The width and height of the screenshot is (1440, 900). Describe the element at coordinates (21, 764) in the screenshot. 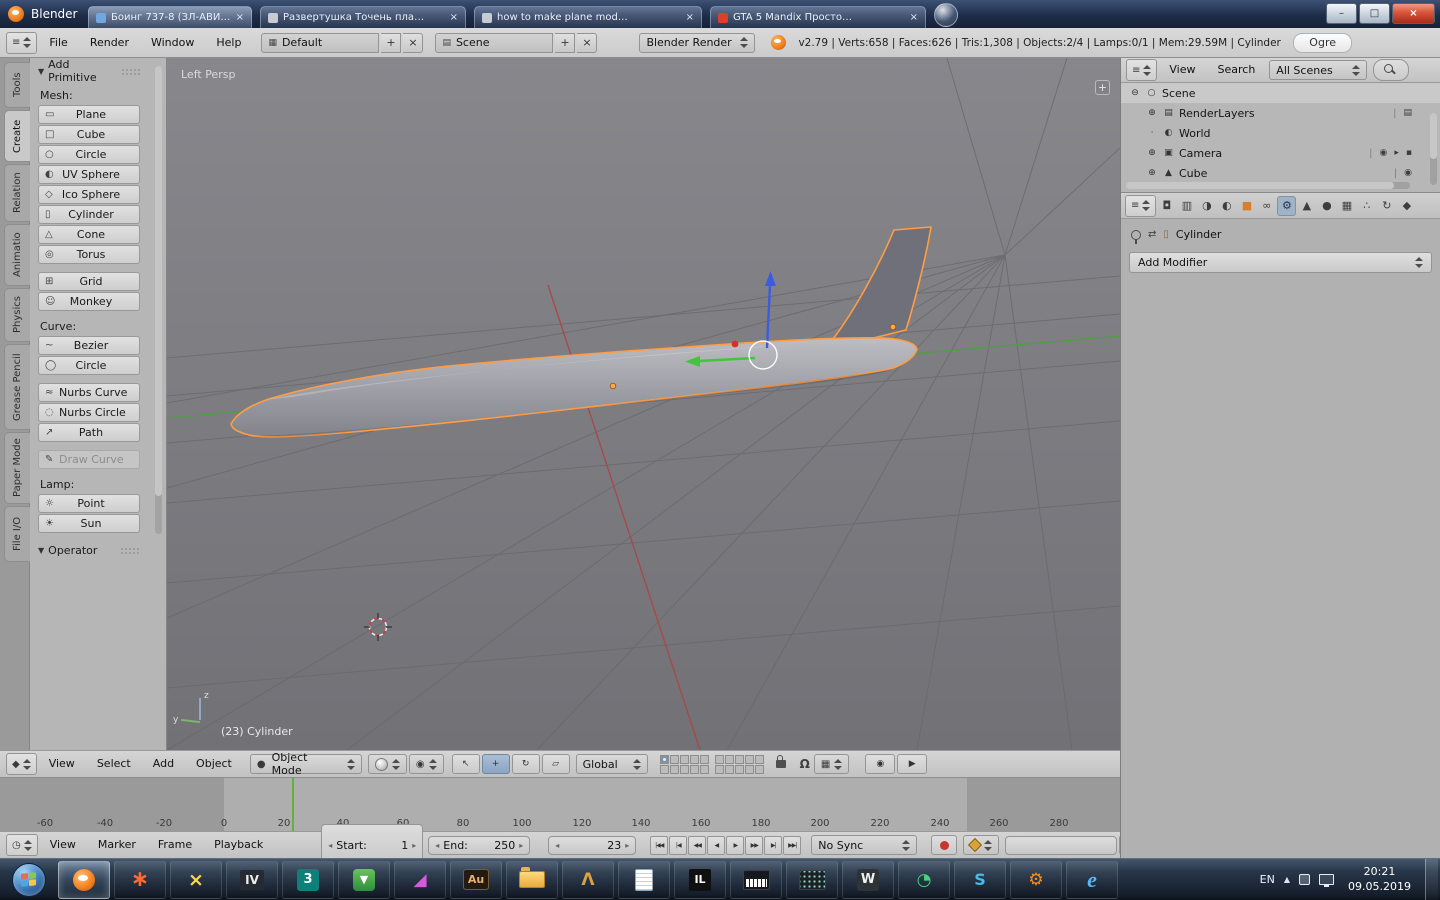

I see `editor-type-button: ◆` at that location.